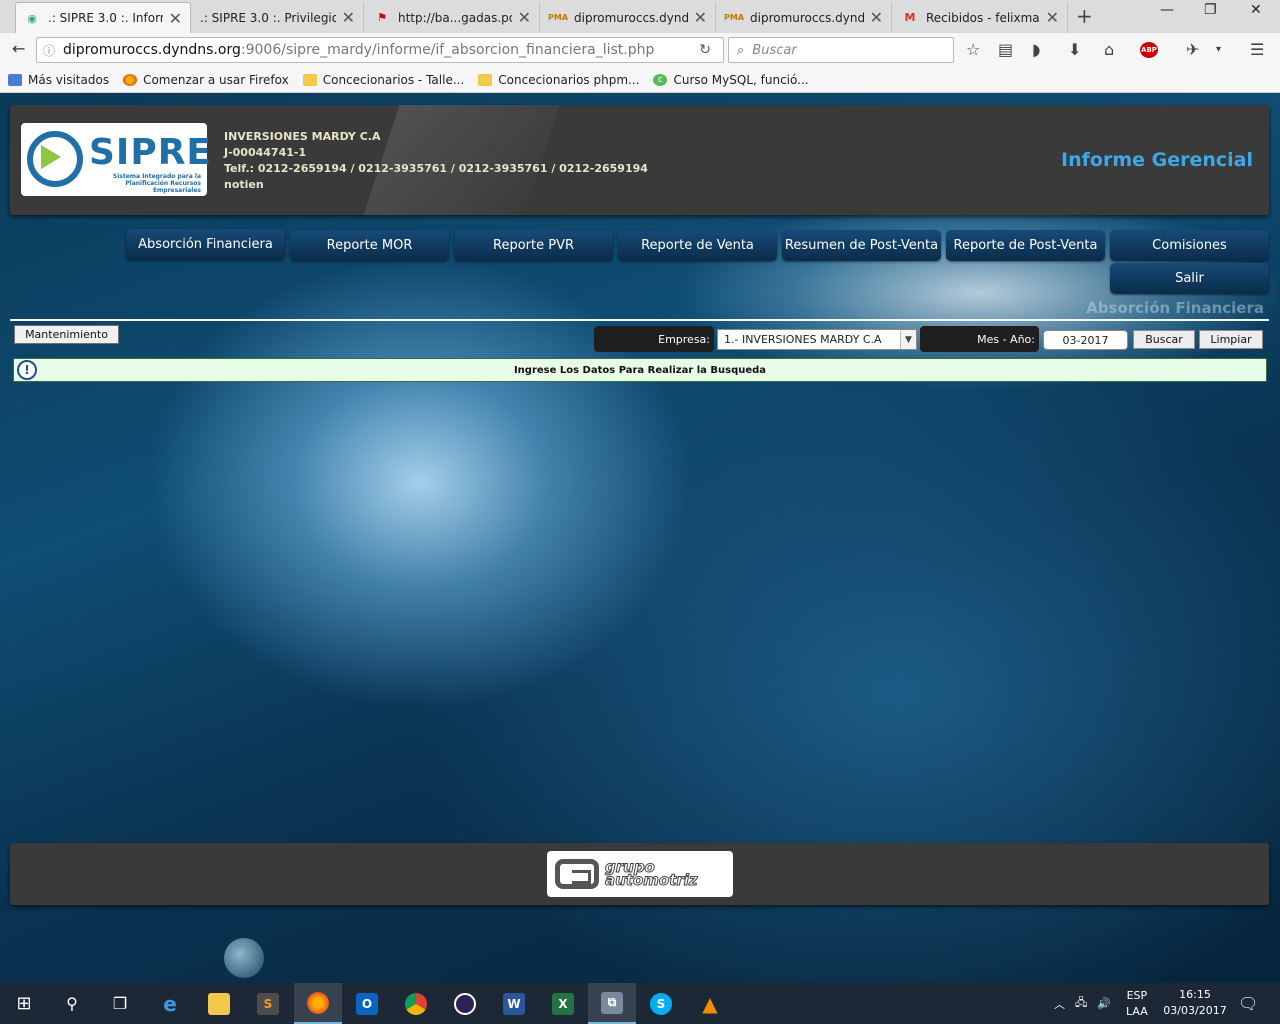  What do you see at coordinates (1192, 49) in the screenshot?
I see `extension-icon: ✈` at bounding box center [1192, 49].